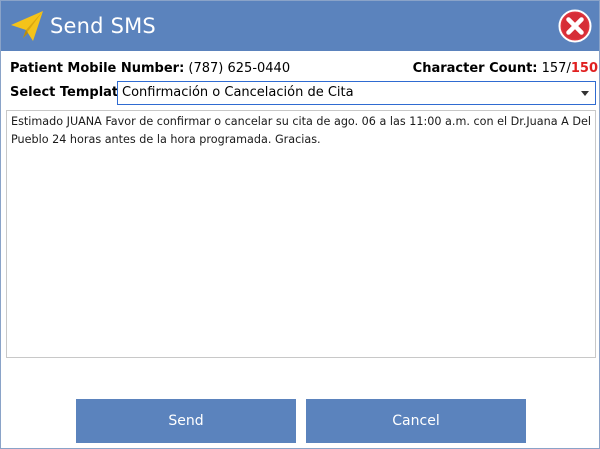  I want to click on close-icon, so click(575, 26).